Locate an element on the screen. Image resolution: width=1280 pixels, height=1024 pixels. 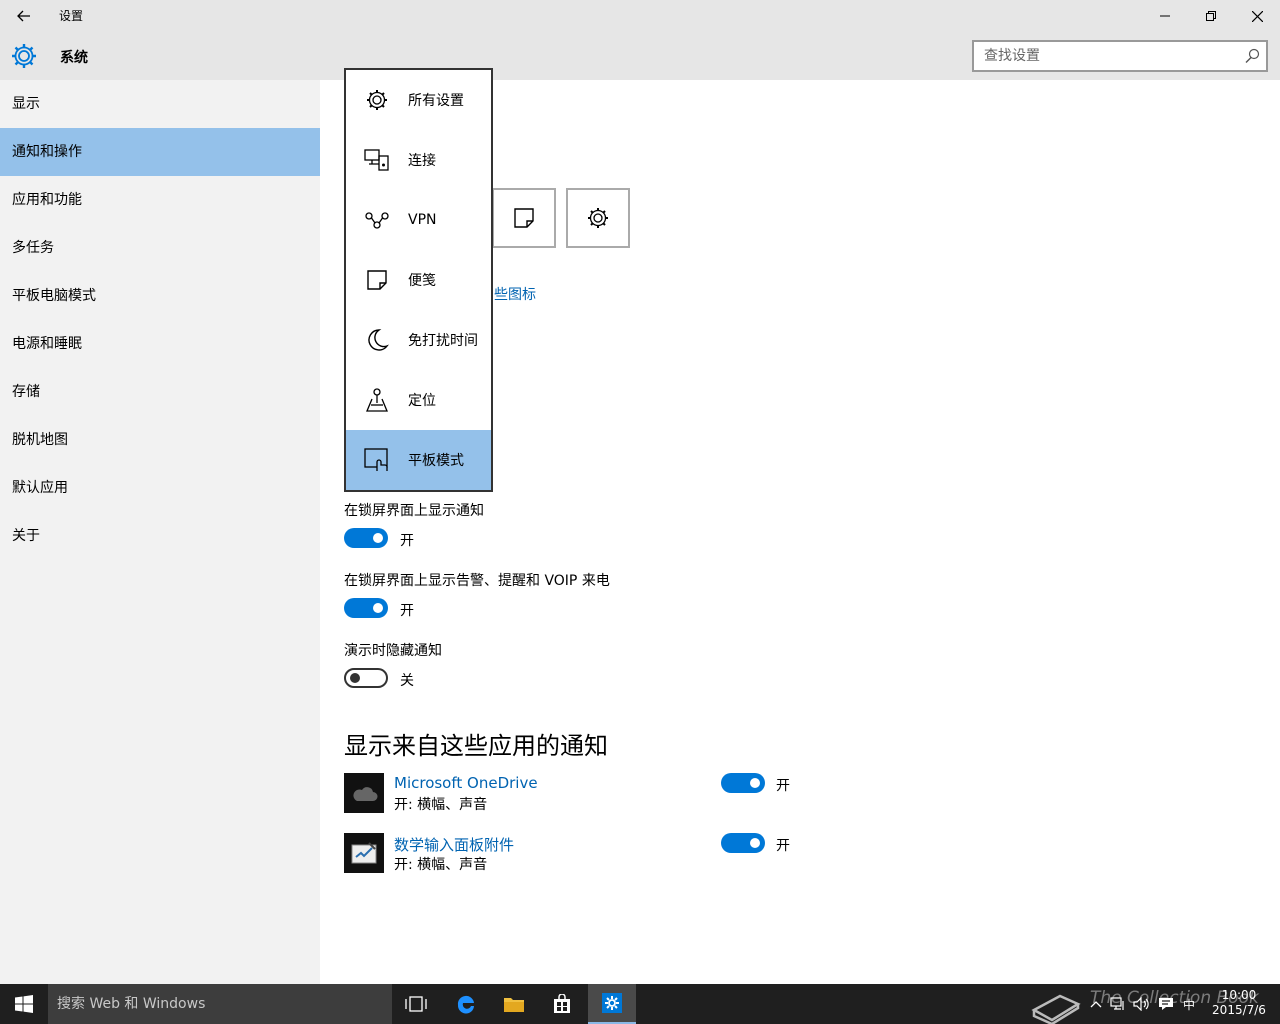
toggle-app-math-input is located at coordinates (743, 843).